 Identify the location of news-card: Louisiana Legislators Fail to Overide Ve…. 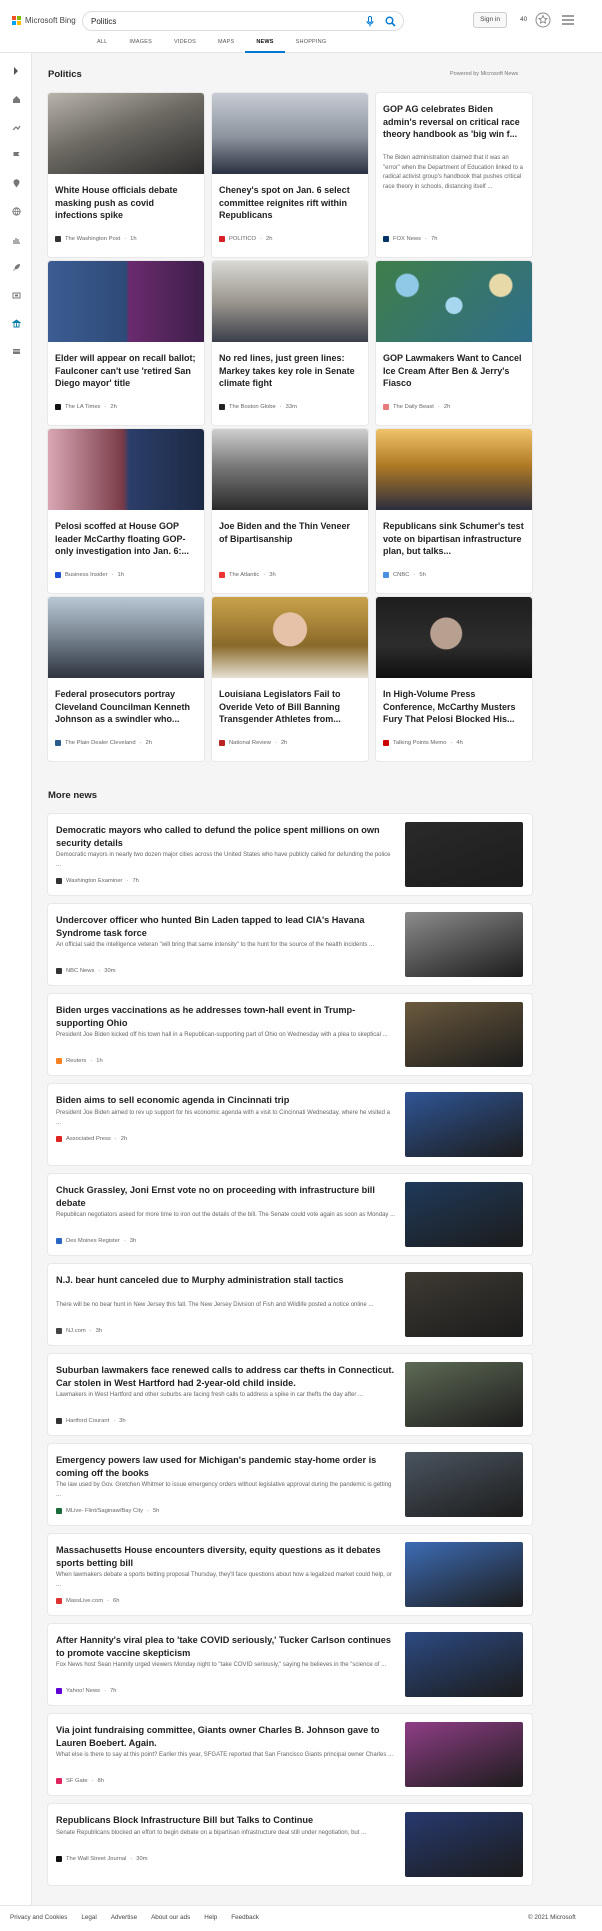
(290, 679).